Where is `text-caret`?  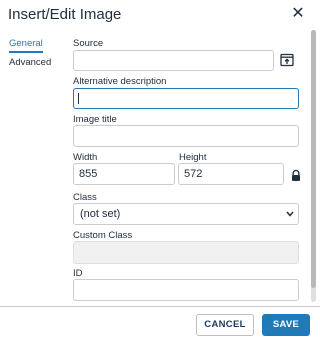
text-caret is located at coordinates (78, 98).